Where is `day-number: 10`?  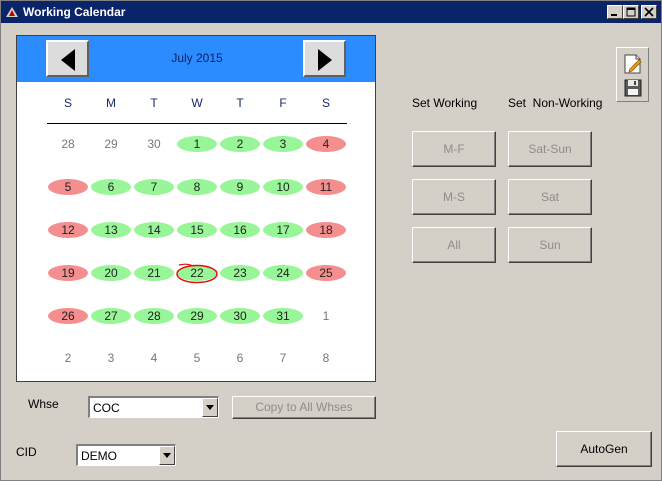
day-number: 10 is located at coordinates (283, 187).